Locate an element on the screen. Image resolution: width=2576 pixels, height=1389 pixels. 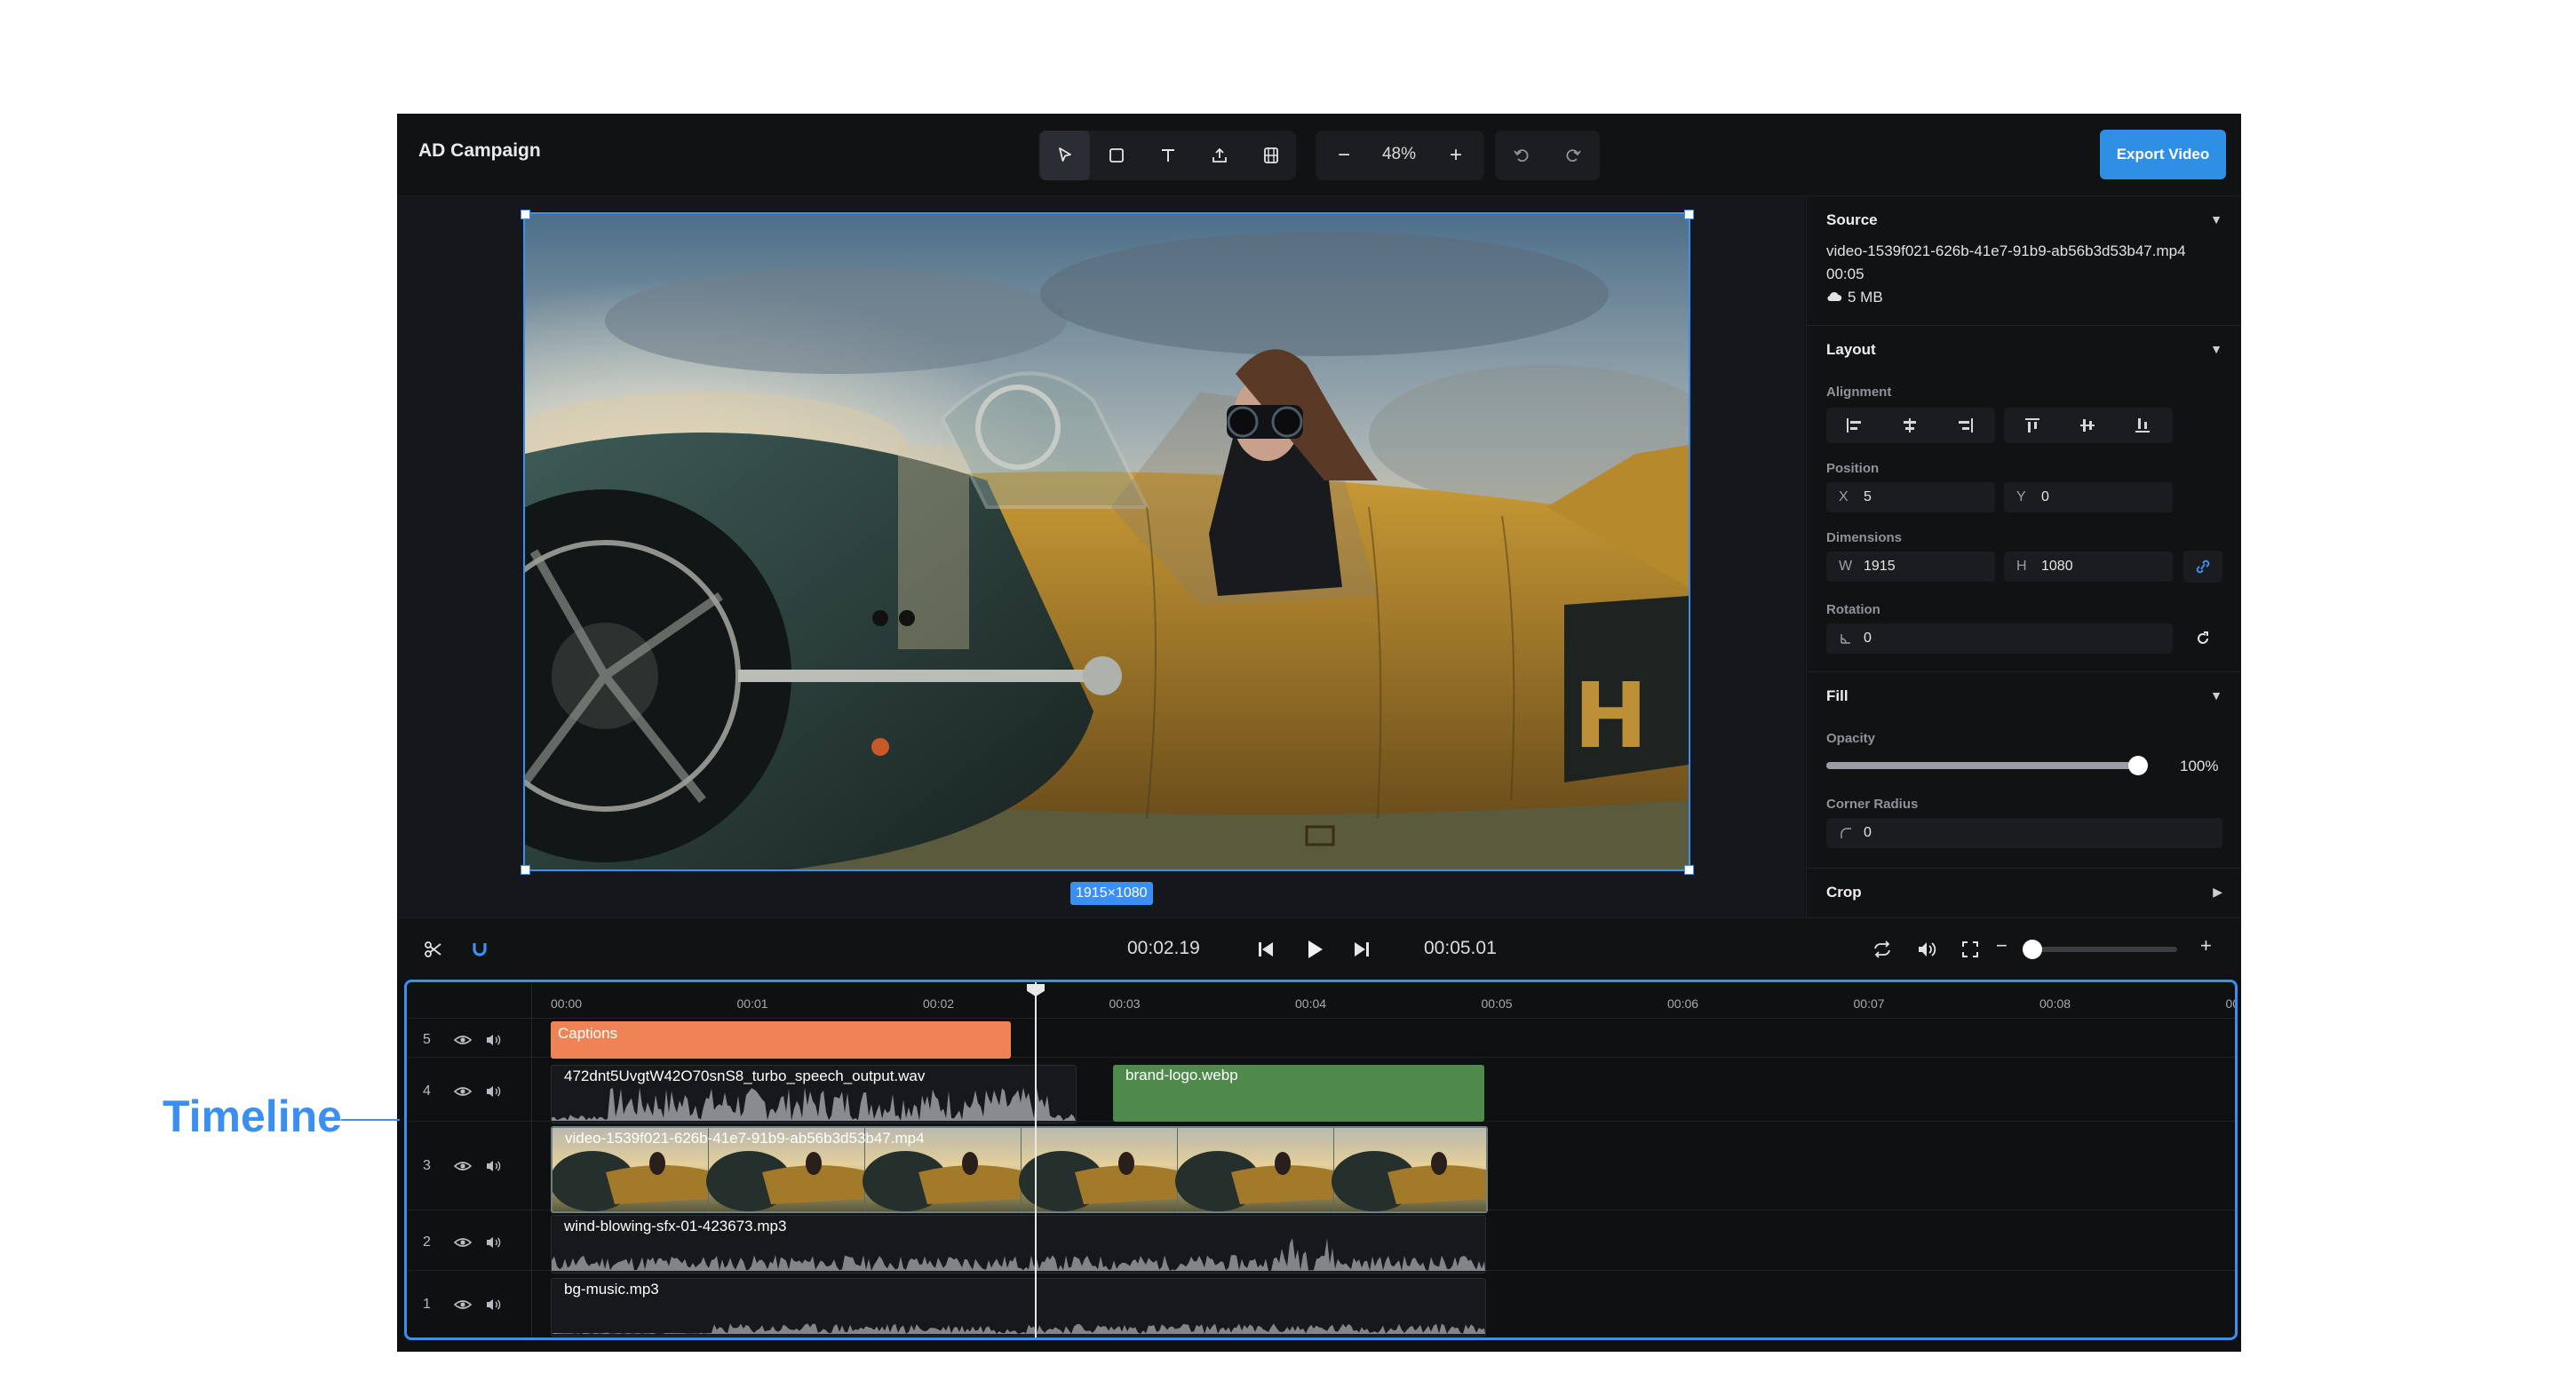
redo-button is located at coordinates (1573, 155).